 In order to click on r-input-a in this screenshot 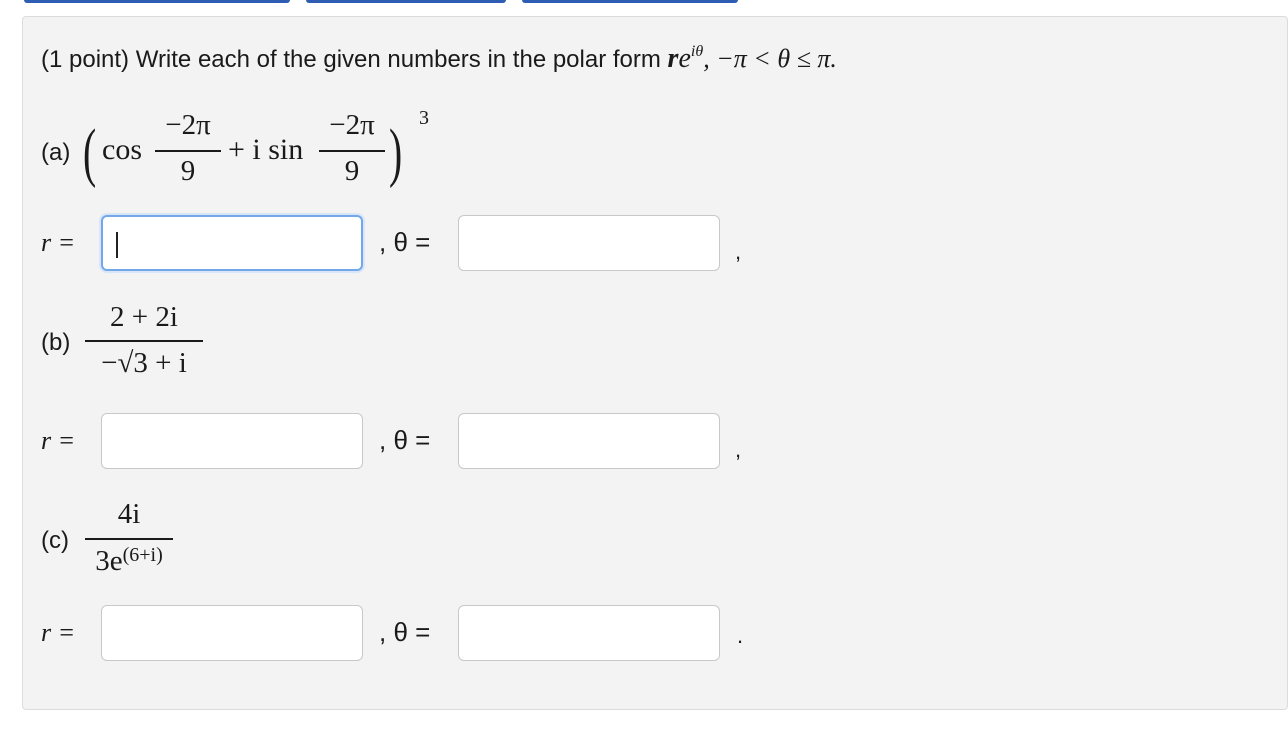, I will do `click(232, 243)`.